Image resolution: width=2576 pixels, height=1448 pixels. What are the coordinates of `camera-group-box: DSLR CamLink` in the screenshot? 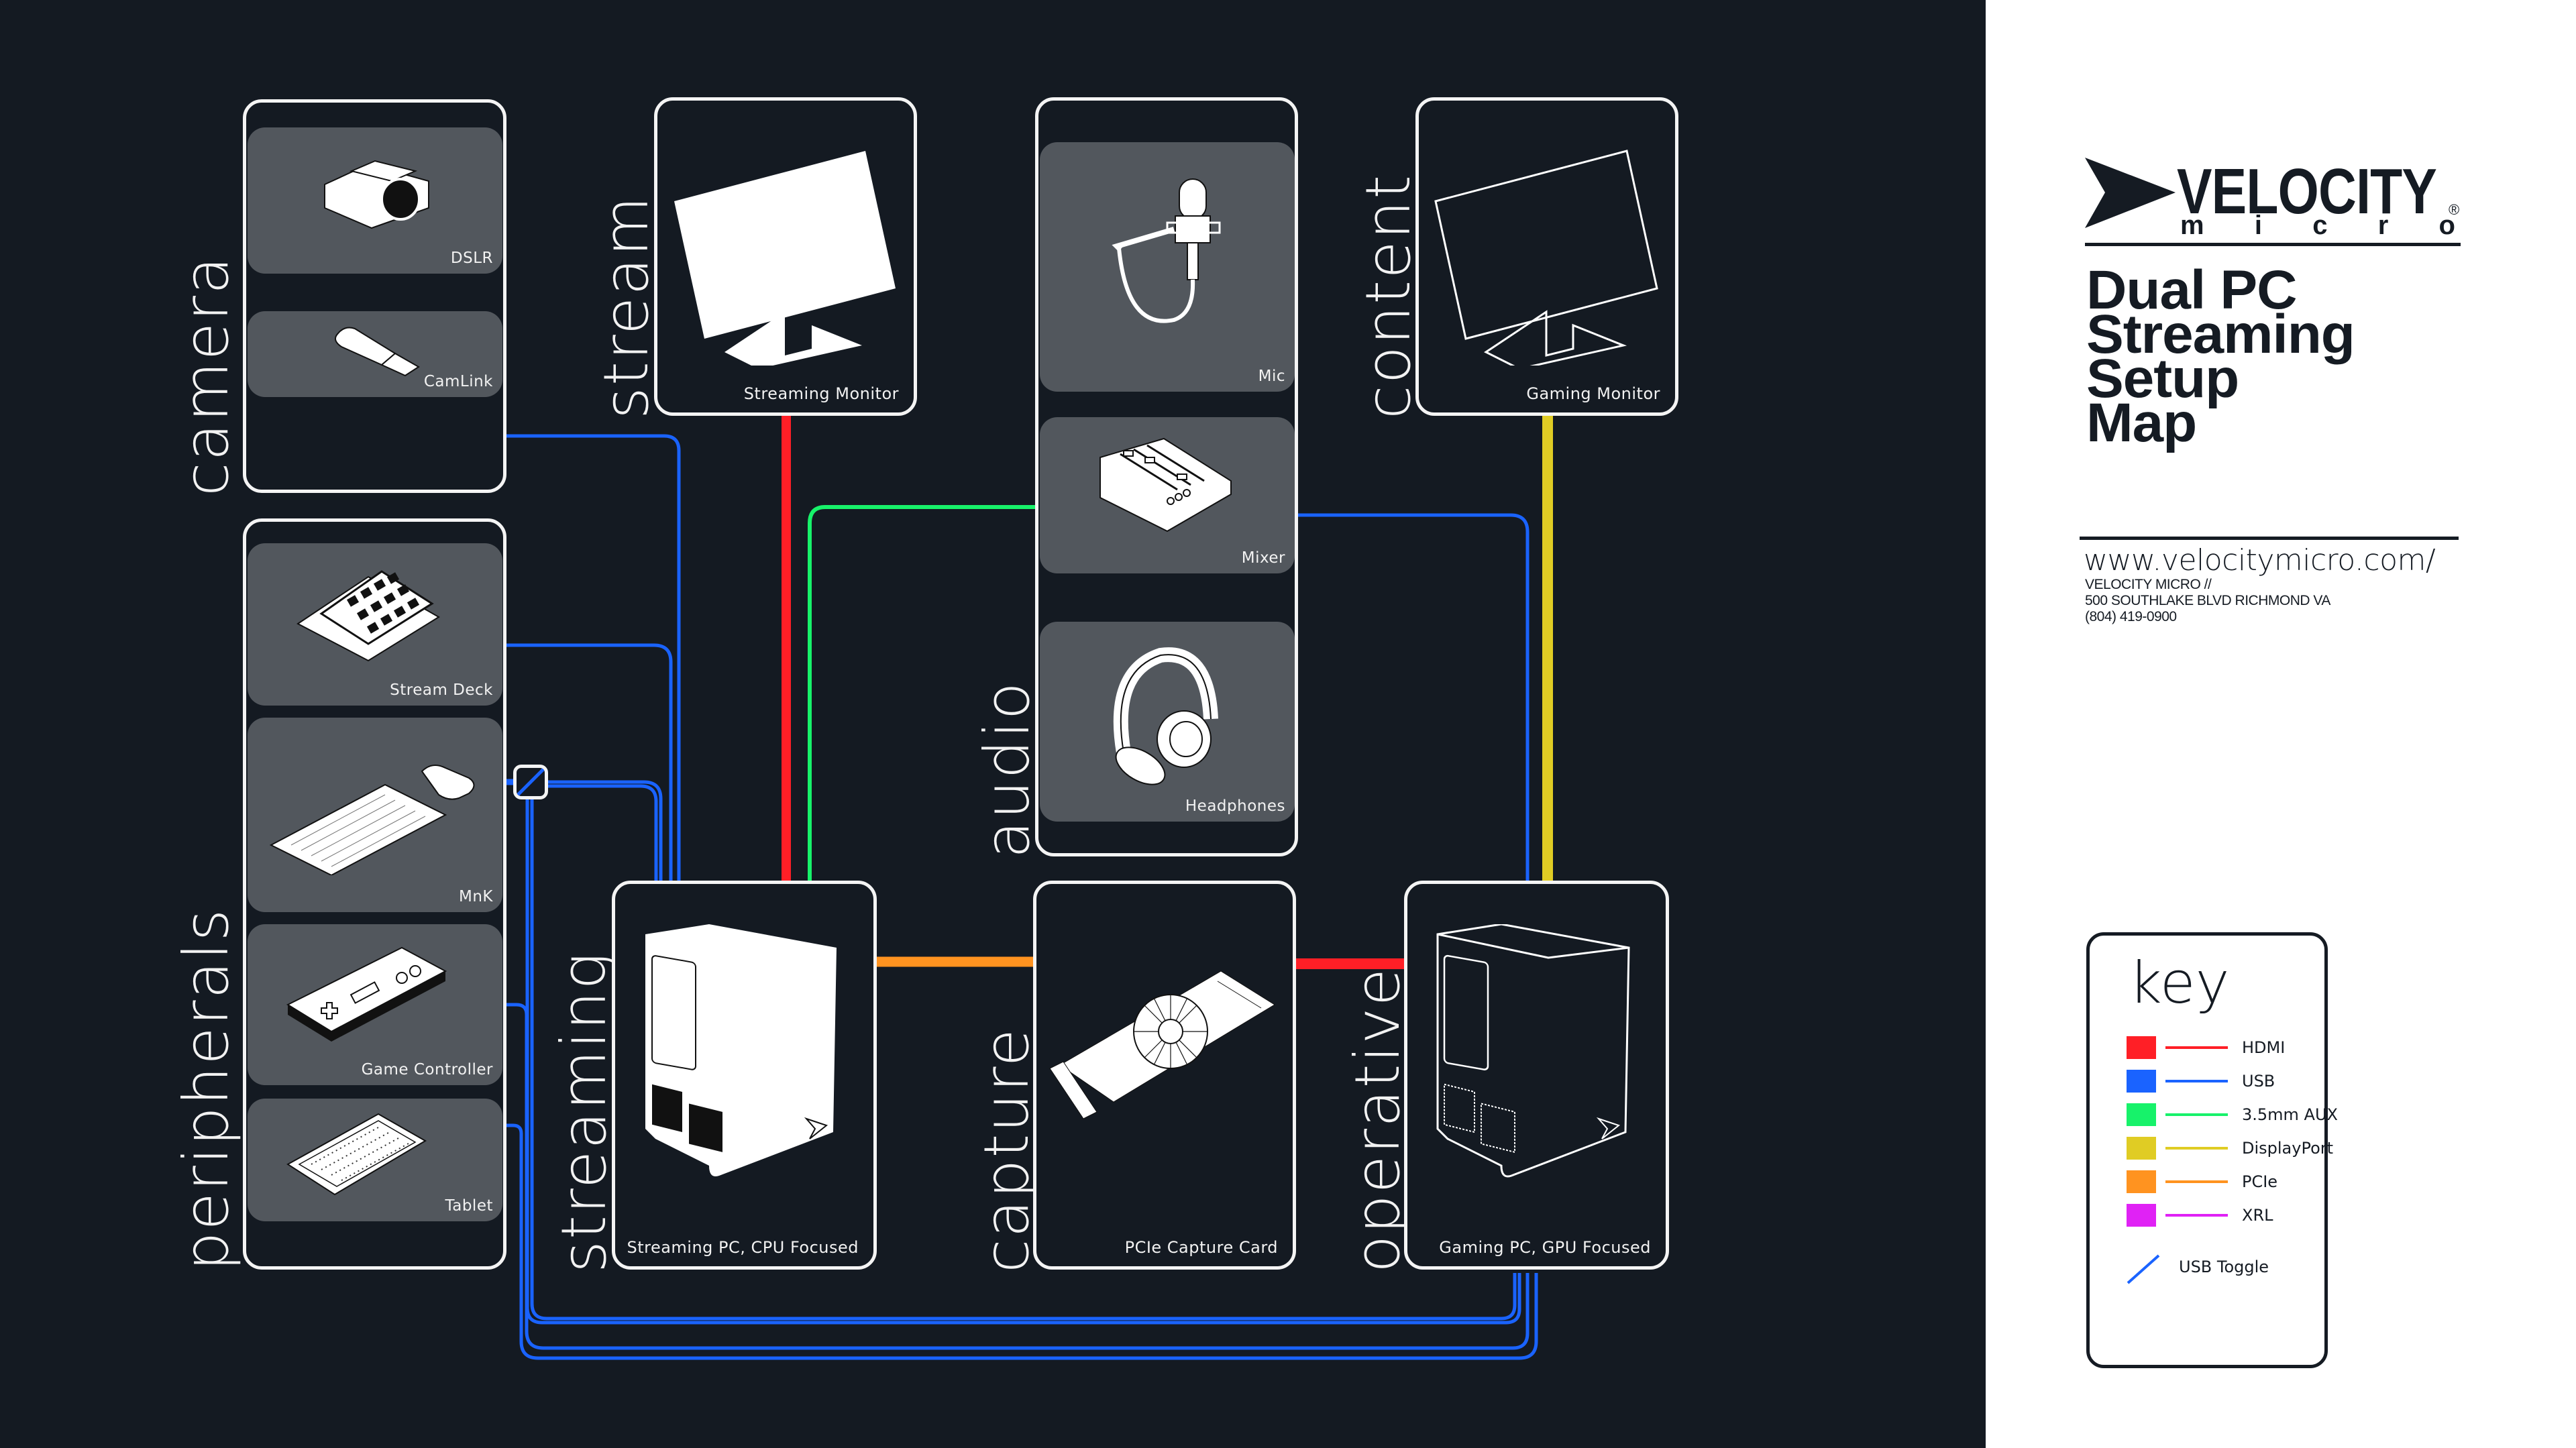 It's located at (374, 296).